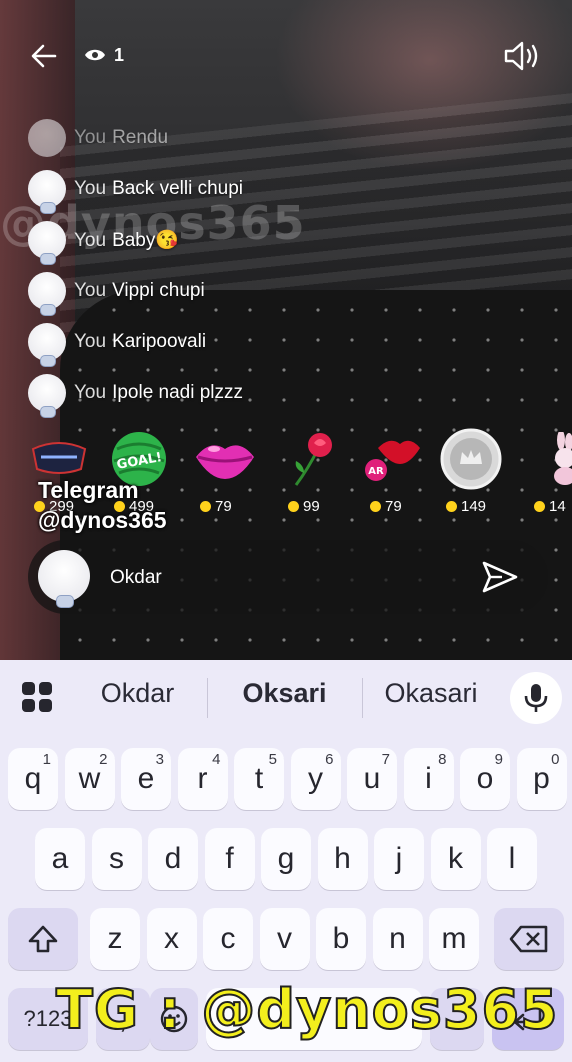 The width and height of the screenshot is (572, 1062). What do you see at coordinates (442, 759) in the screenshot?
I see `key-number-hint: 8` at bounding box center [442, 759].